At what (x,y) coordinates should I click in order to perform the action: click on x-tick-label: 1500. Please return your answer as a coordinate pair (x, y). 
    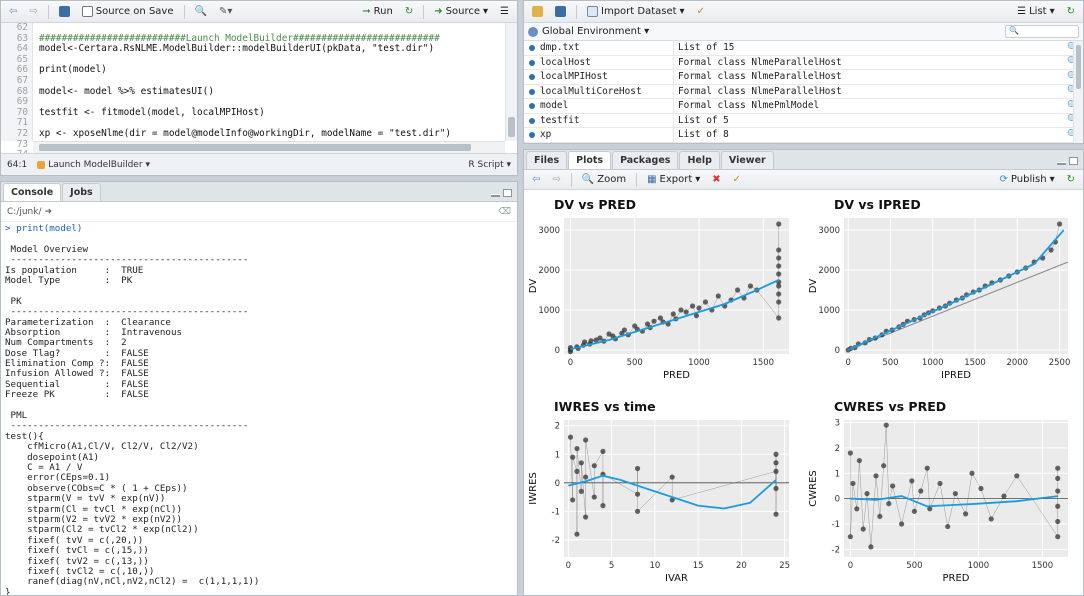
    Looking at the image, I should click on (975, 363).